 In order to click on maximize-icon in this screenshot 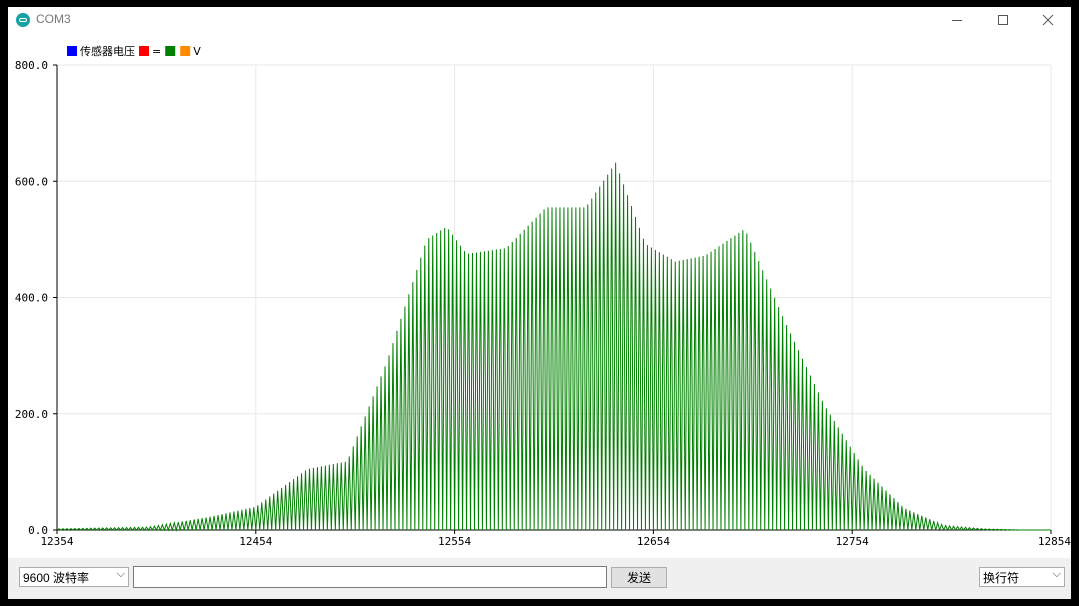, I will do `click(1003, 20)`.